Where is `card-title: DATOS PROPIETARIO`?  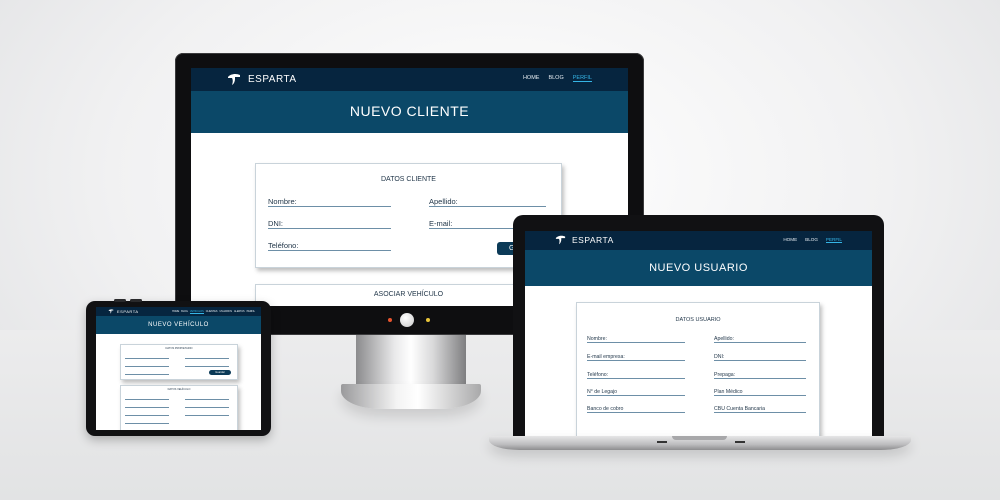
card-title: DATOS PROPIETARIO is located at coordinates (179, 348).